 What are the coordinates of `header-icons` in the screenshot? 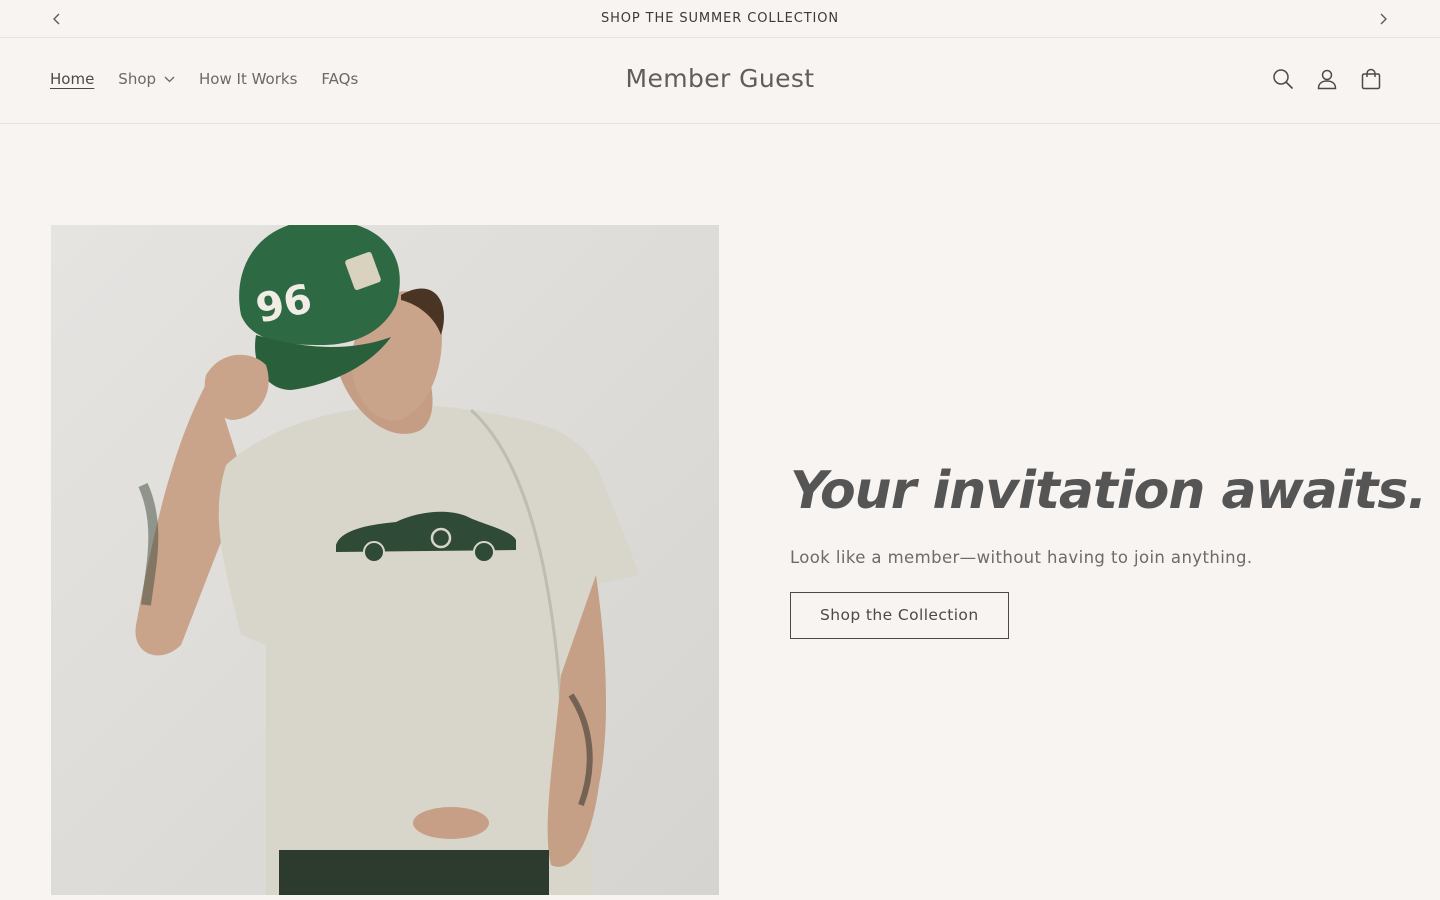 It's located at (1318, 79).